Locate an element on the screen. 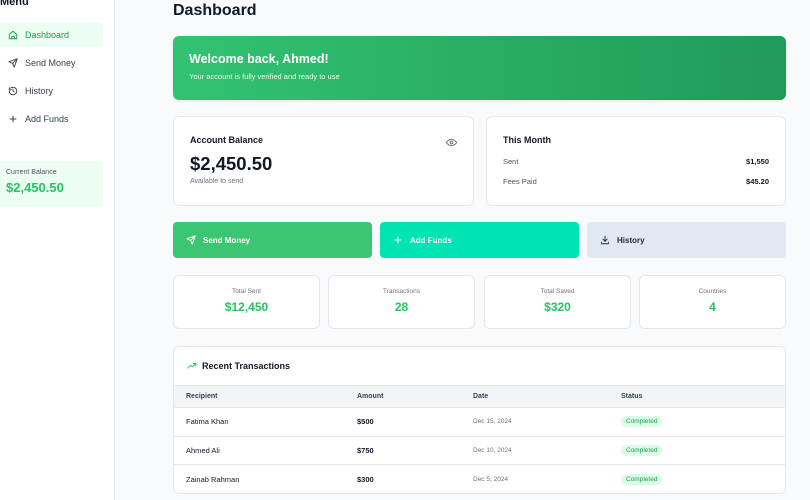  sidebar-item-history: History is located at coordinates (51, 91).